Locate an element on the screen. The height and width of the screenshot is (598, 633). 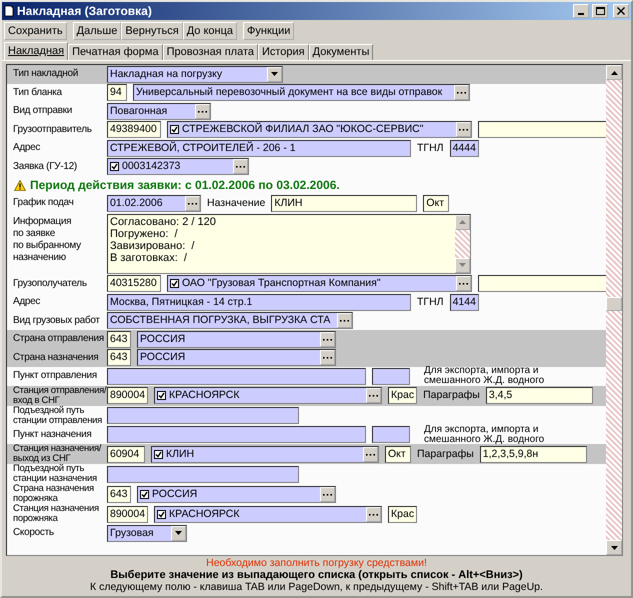
hint-text: Для экспорта, импорта и смешанного Ж.Д. водного is located at coordinates (484, 376).